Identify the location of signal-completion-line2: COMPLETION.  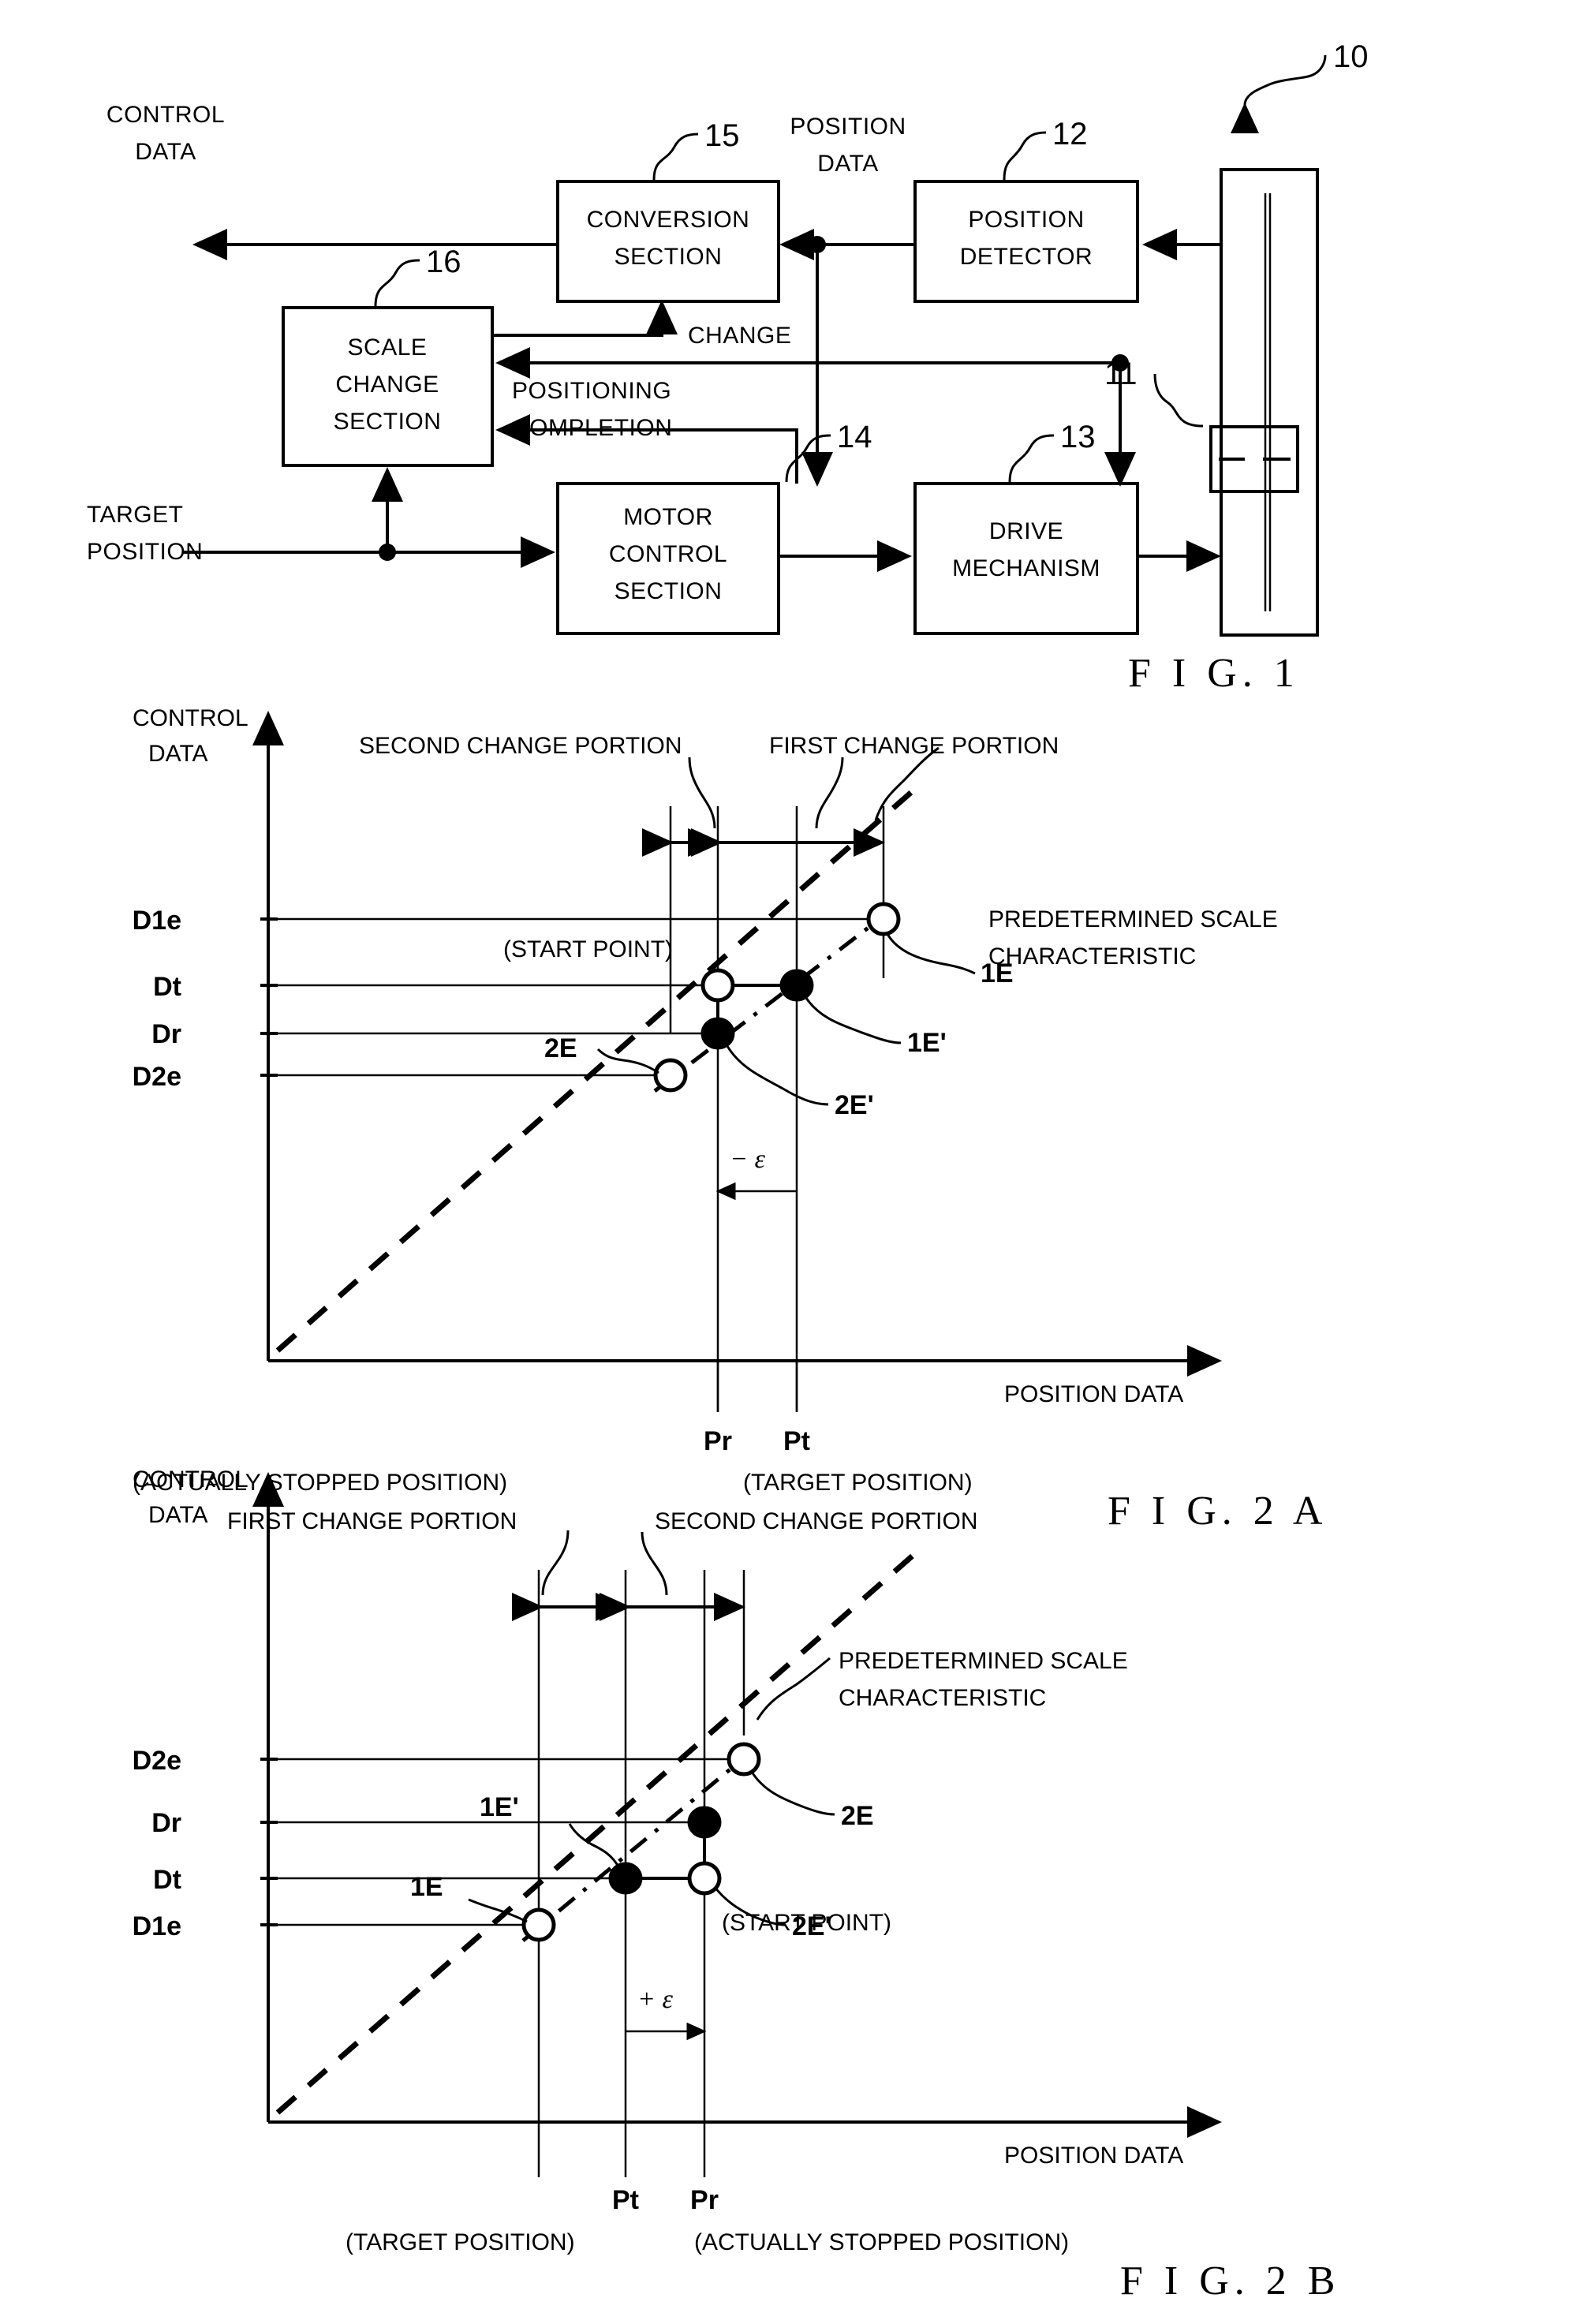
(592, 428).